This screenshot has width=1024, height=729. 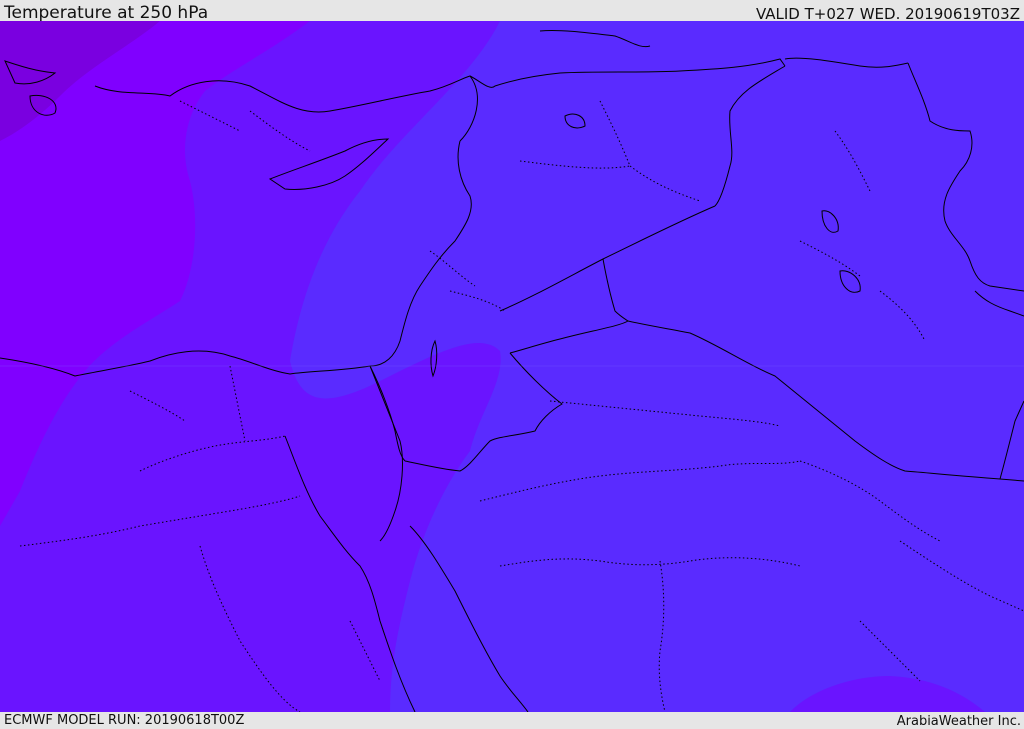 What do you see at coordinates (124, 720) in the screenshot?
I see `model-run-label: ECMWF MODEL RUN: 20190618T00Z` at bounding box center [124, 720].